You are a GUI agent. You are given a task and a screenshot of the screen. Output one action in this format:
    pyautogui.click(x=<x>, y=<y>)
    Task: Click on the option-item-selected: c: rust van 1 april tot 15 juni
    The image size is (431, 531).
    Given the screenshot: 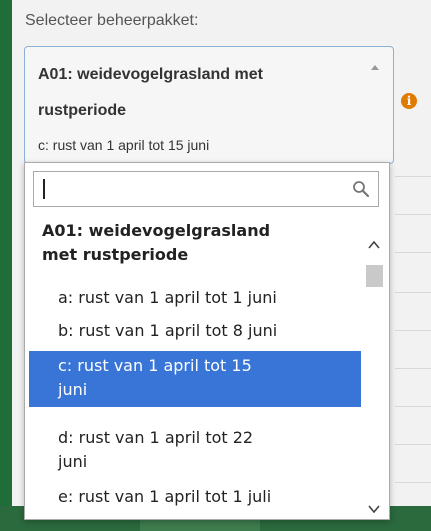 What is the action you would take?
    pyautogui.click(x=195, y=379)
    